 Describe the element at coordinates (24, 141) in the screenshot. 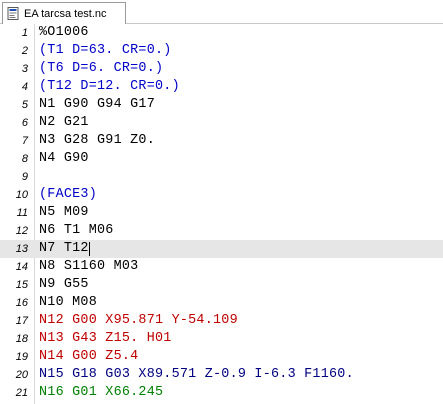

I see `line-number: 7` at that location.